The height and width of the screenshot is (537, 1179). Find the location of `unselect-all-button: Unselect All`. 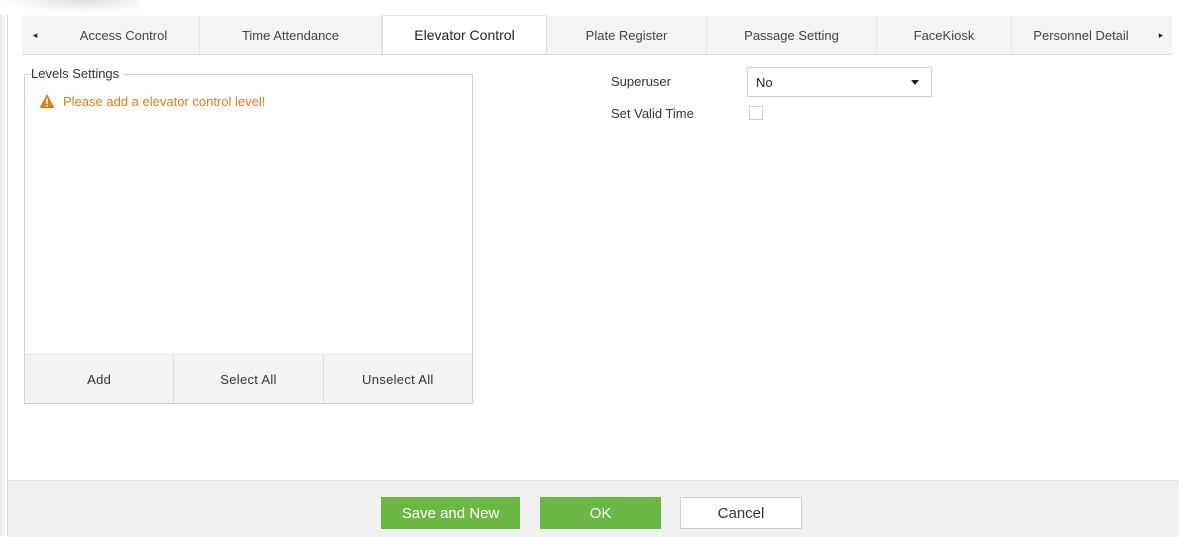

unselect-all-button: Unselect All is located at coordinates (398, 379).